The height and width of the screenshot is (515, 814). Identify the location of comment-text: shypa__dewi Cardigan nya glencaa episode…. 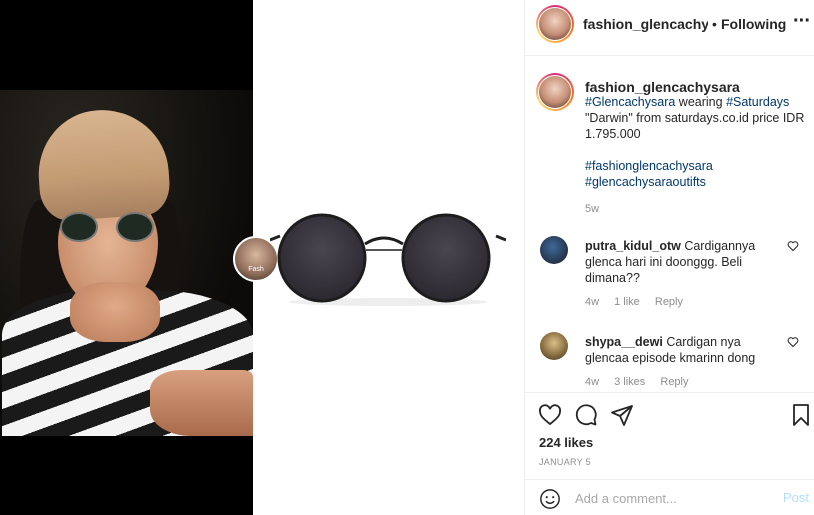
(685, 350).